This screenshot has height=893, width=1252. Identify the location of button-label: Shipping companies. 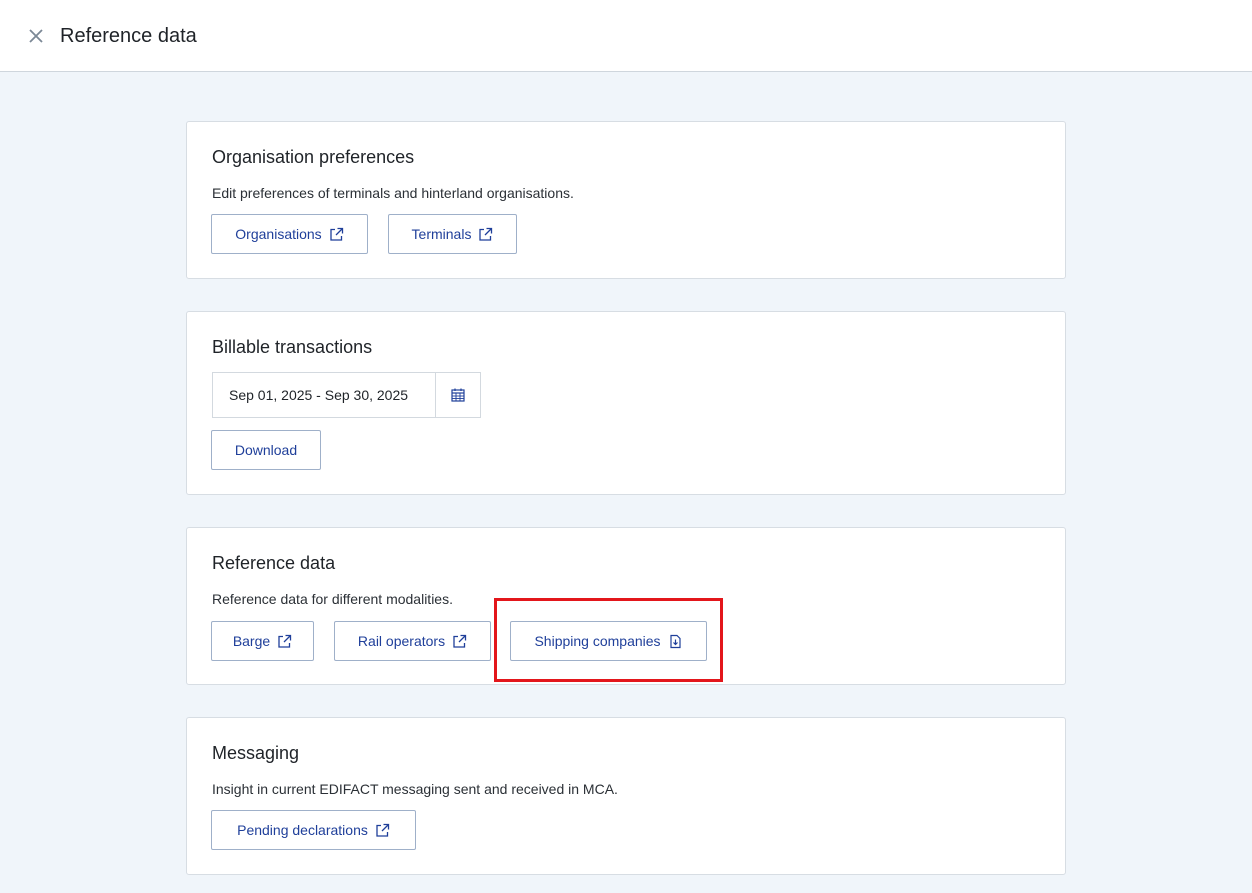
(597, 641).